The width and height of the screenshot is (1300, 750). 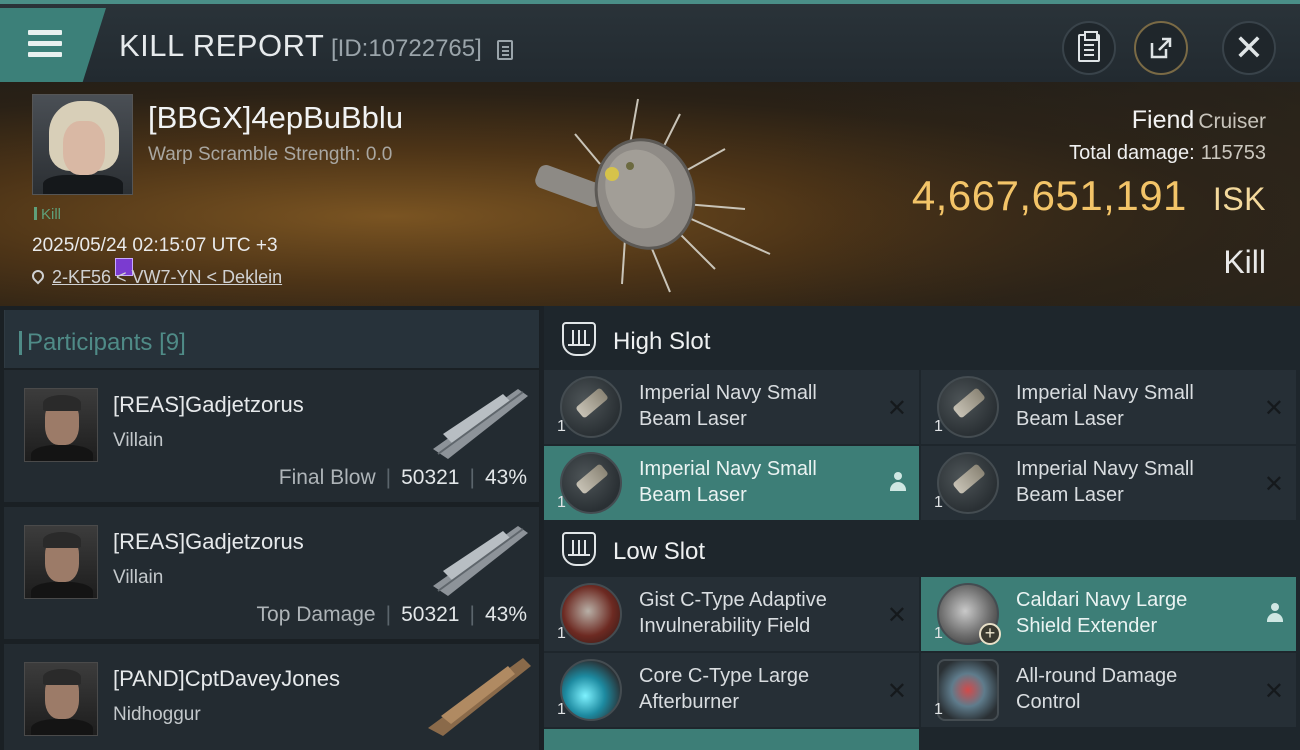 I want to click on kill-tag: Kill, so click(x=47, y=214).